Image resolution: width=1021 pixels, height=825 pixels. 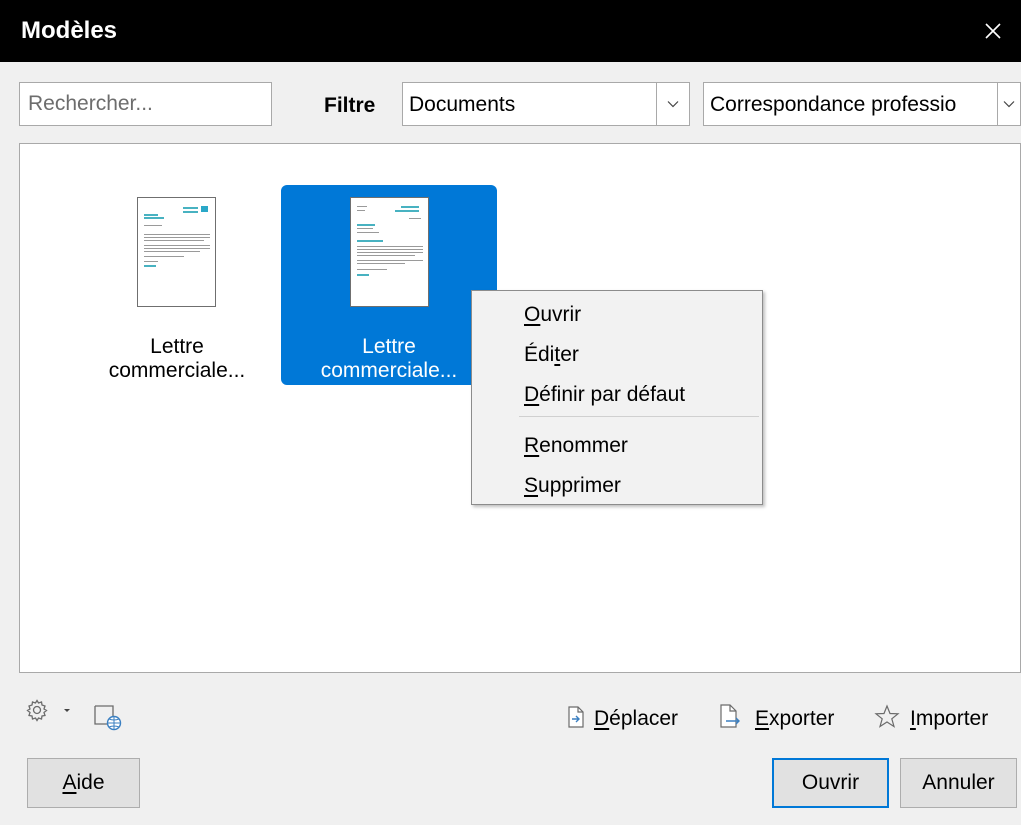 What do you see at coordinates (576, 719) in the screenshot?
I see `move-icon` at bounding box center [576, 719].